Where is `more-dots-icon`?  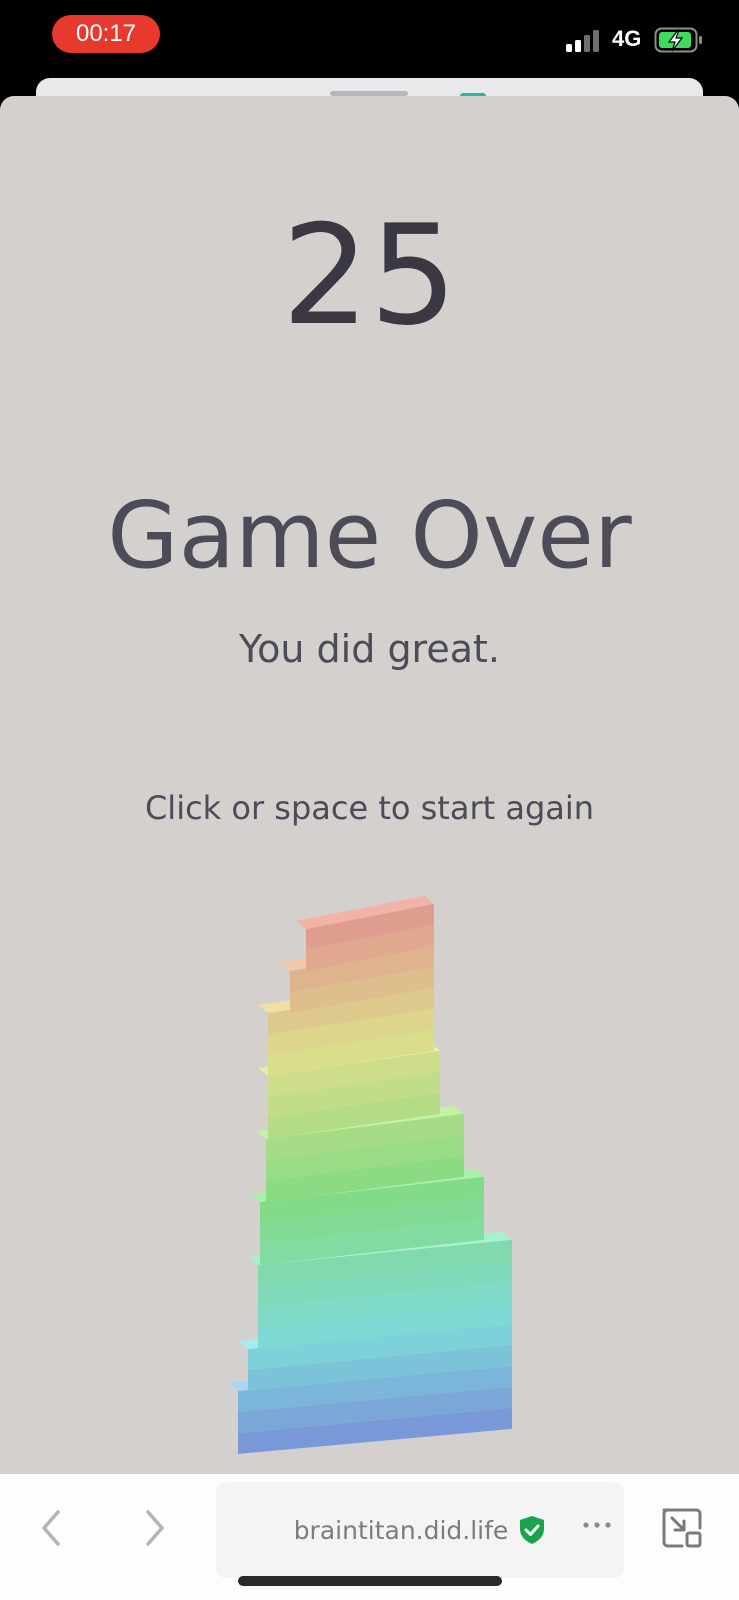
more-dots-icon is located at coordinates (597, 1525).